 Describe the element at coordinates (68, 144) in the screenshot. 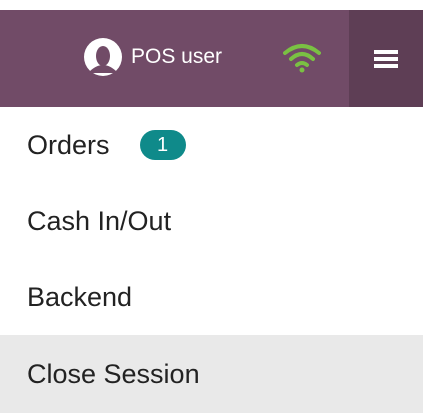

I see `menu-item-label: Orders` at that location.